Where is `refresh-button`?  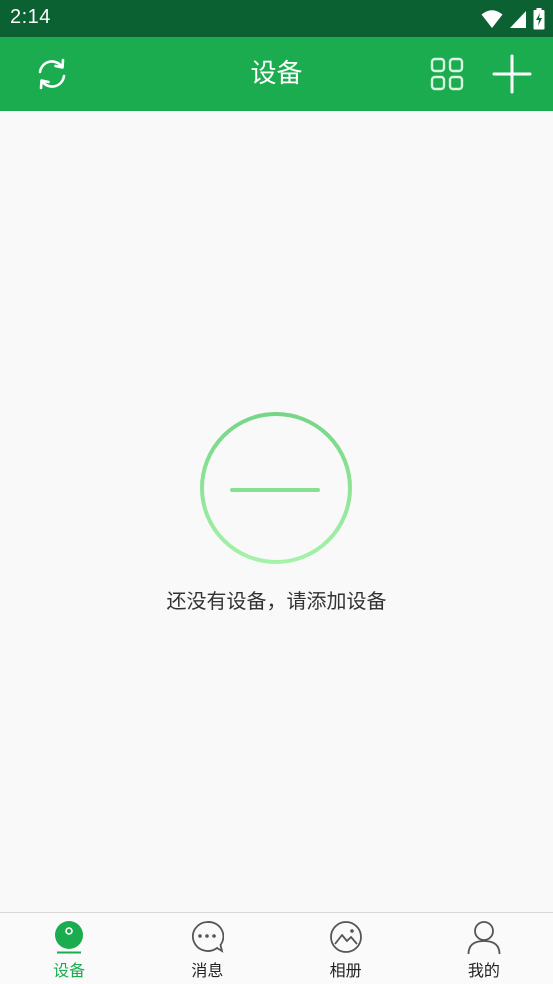 refresh-button is located at coordinates (52, 74).